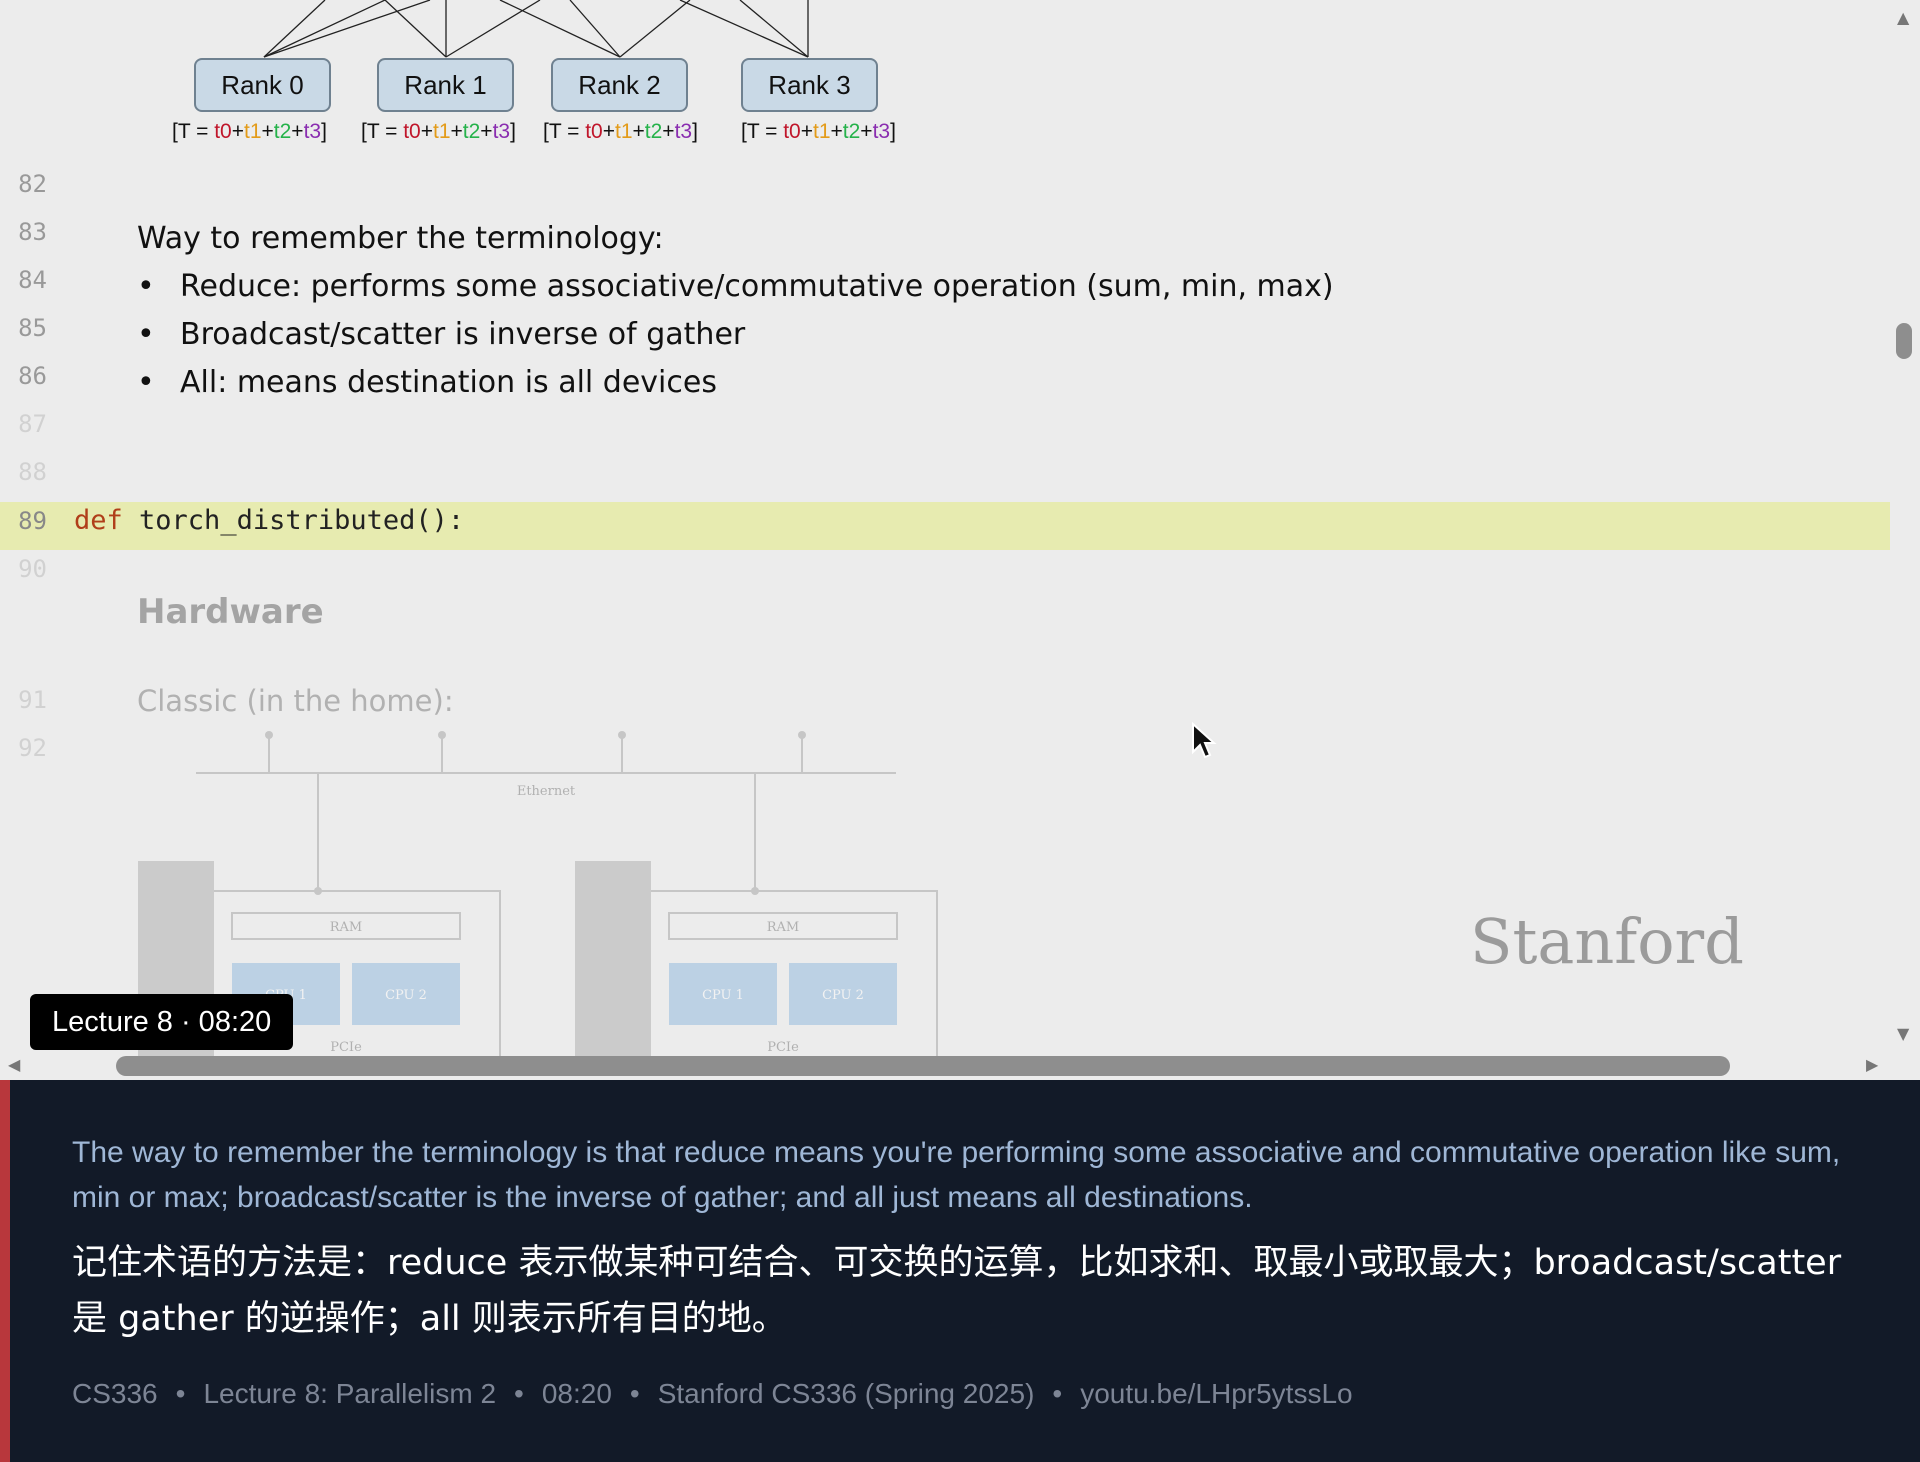 This screenshot has height=1462, width=1920. What do you see at coordinates (32, 232) in the screenshot?
I see `line-number: 83` at bounding box center [32, 232].